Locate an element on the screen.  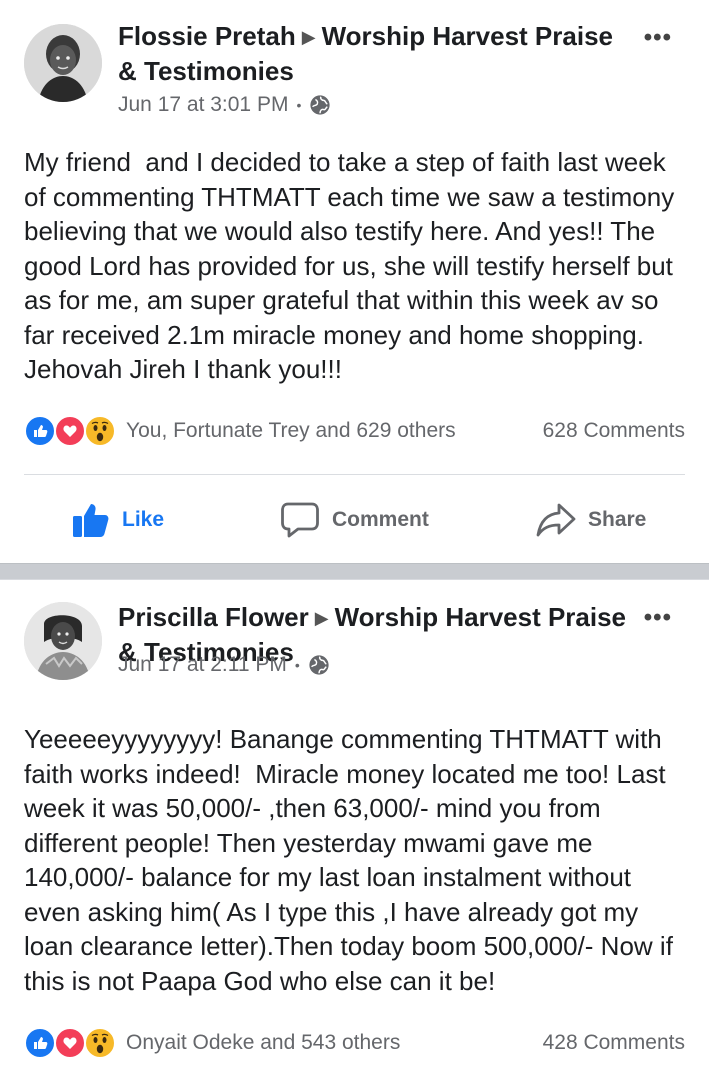
share-button: Share is located at coordinates (591, 520).